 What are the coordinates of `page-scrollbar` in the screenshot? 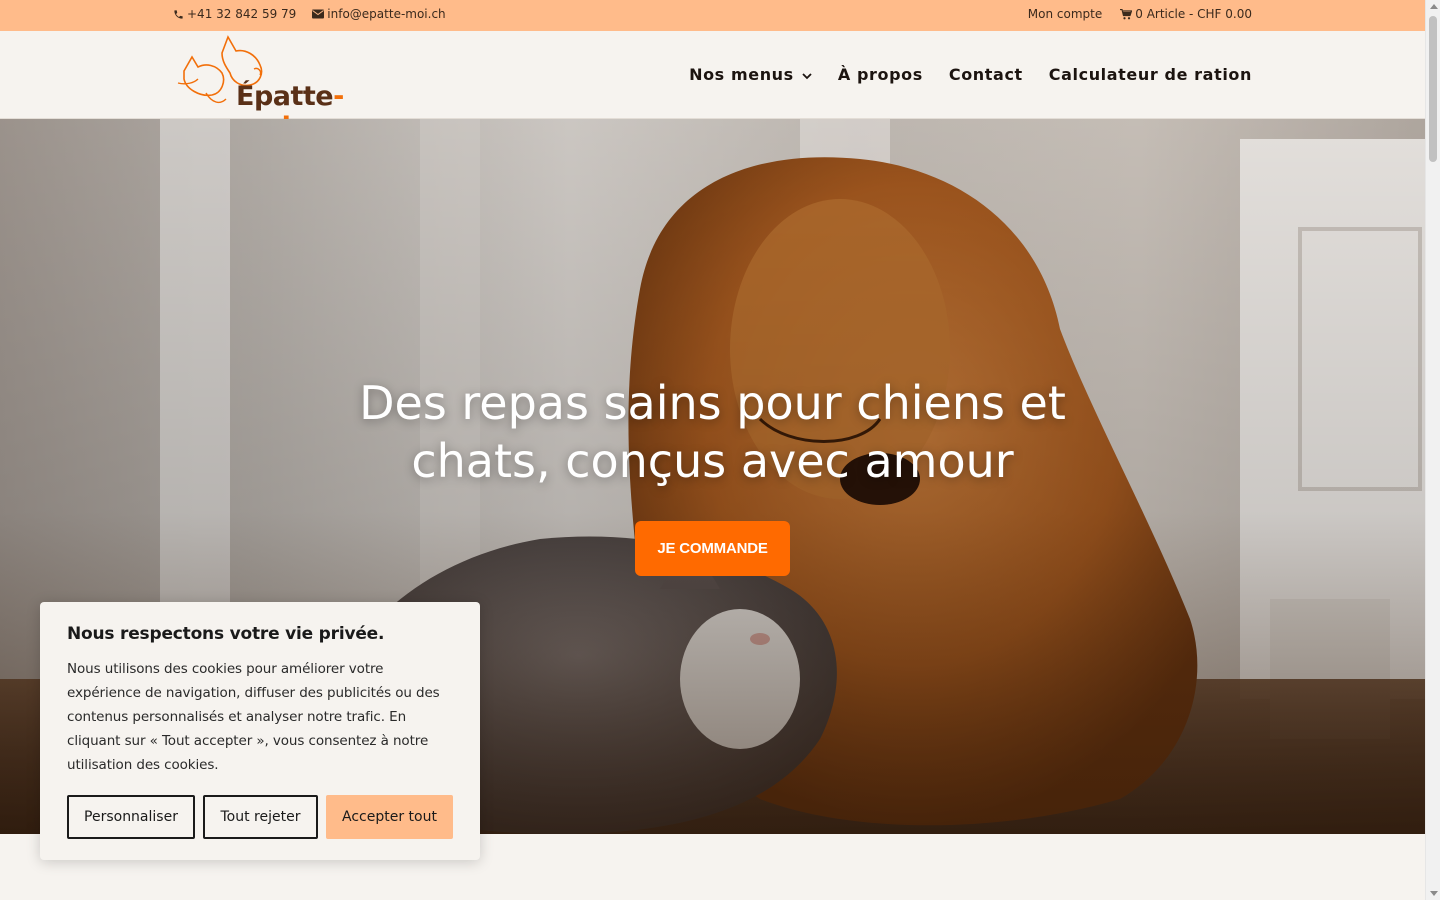 It's located at (1432, 450).